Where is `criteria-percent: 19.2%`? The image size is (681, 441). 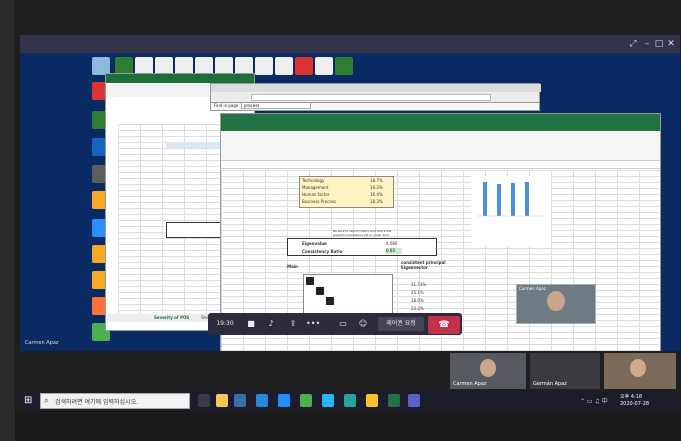 criteria-percent: 19.2% is located at coordinates (376, 187).